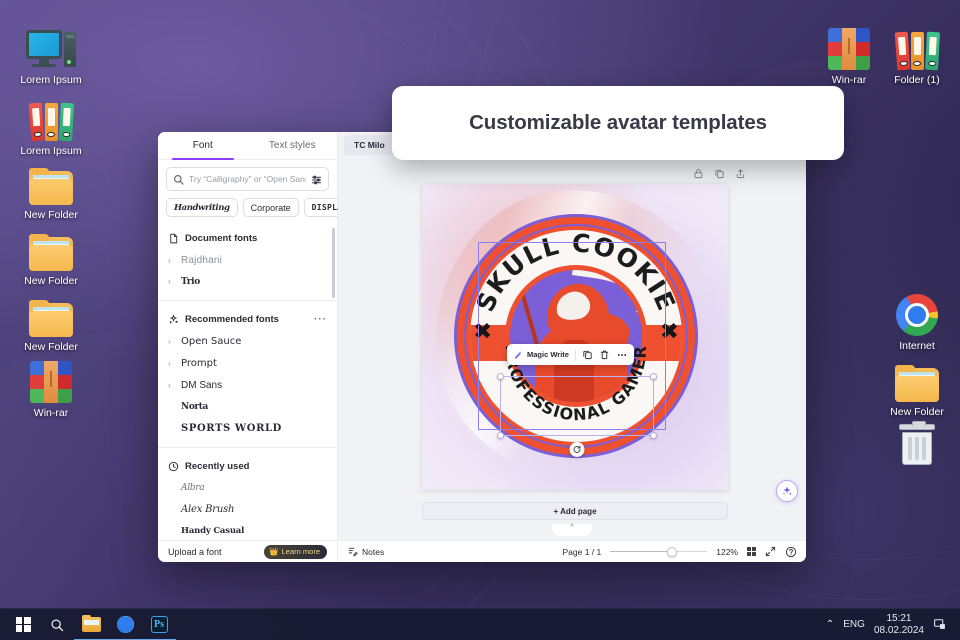  I want to click on notes-label: Notes, so click(373, 551).